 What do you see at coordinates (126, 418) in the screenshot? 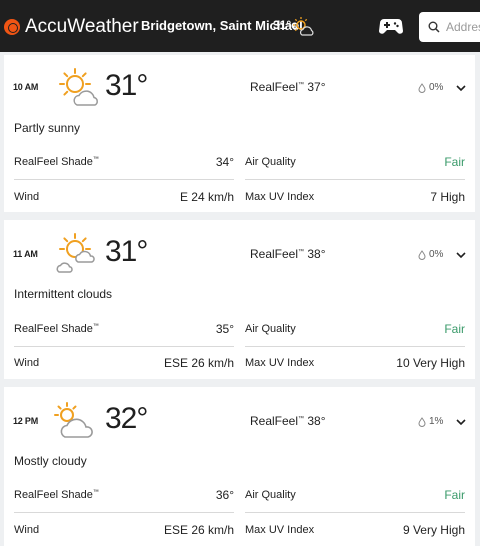
I see `hour-temperature: 32°` at bounding box center [126, 418].